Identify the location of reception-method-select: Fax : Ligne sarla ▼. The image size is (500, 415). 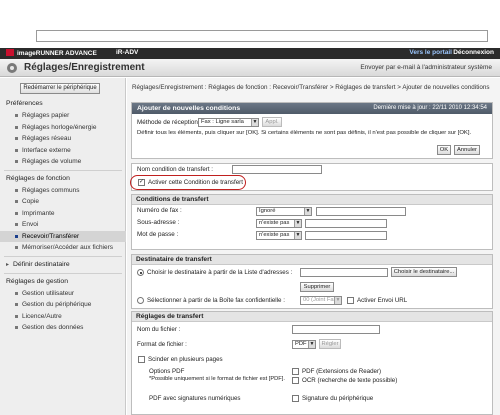
(228, 122).